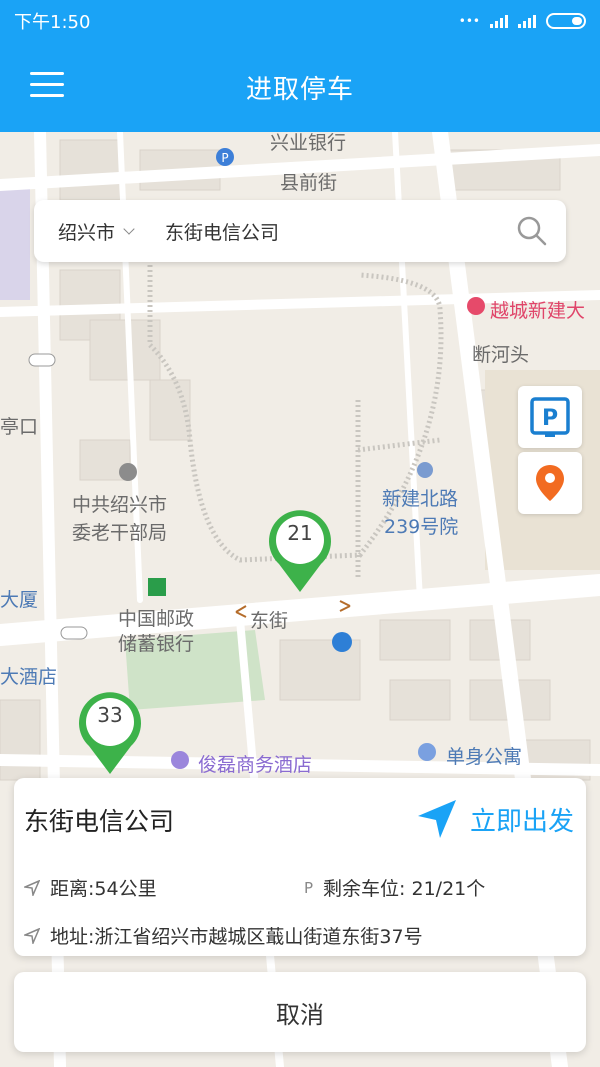  I want to click on search-bar: 绍兴市, so click(300, 231).